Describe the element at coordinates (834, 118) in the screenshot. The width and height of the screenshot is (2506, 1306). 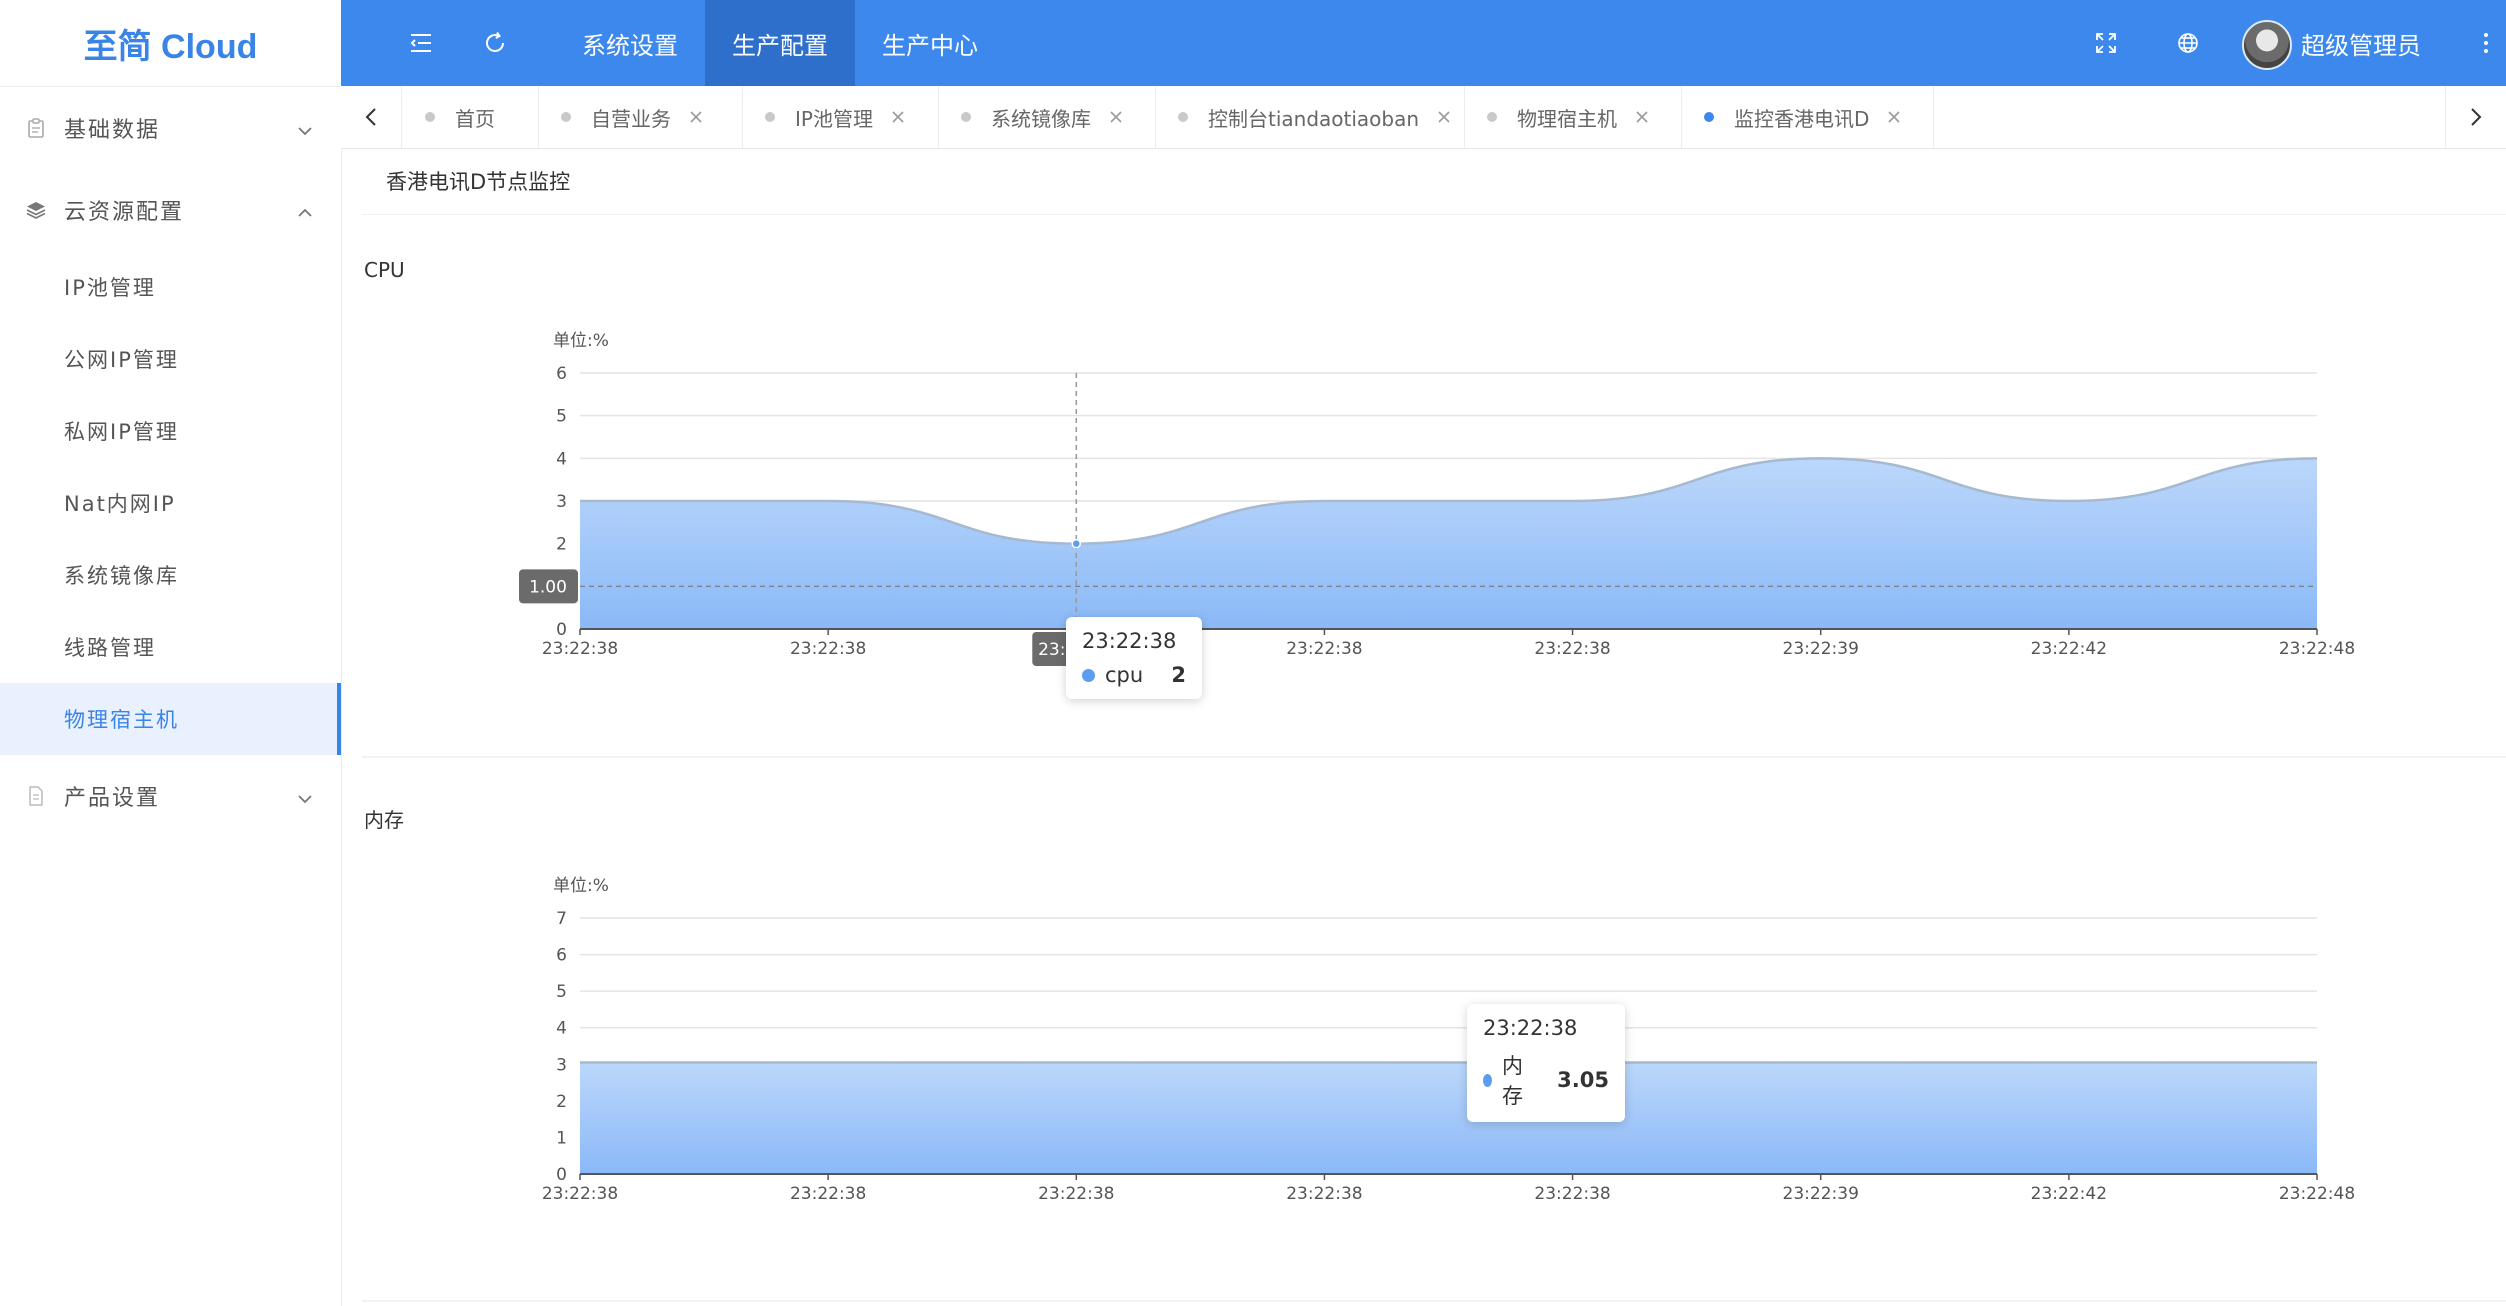
I see `tab-label: IP池管理` at that location.